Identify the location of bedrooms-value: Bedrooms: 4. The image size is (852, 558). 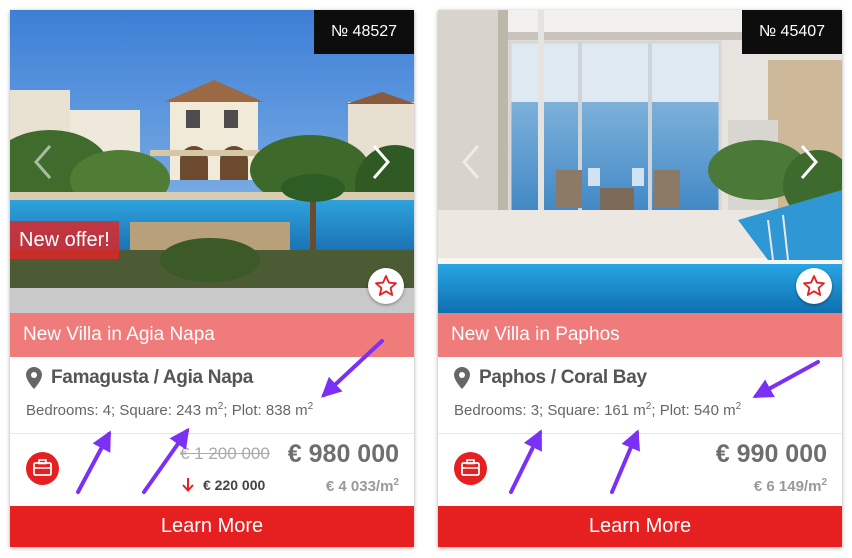
(69, 410).